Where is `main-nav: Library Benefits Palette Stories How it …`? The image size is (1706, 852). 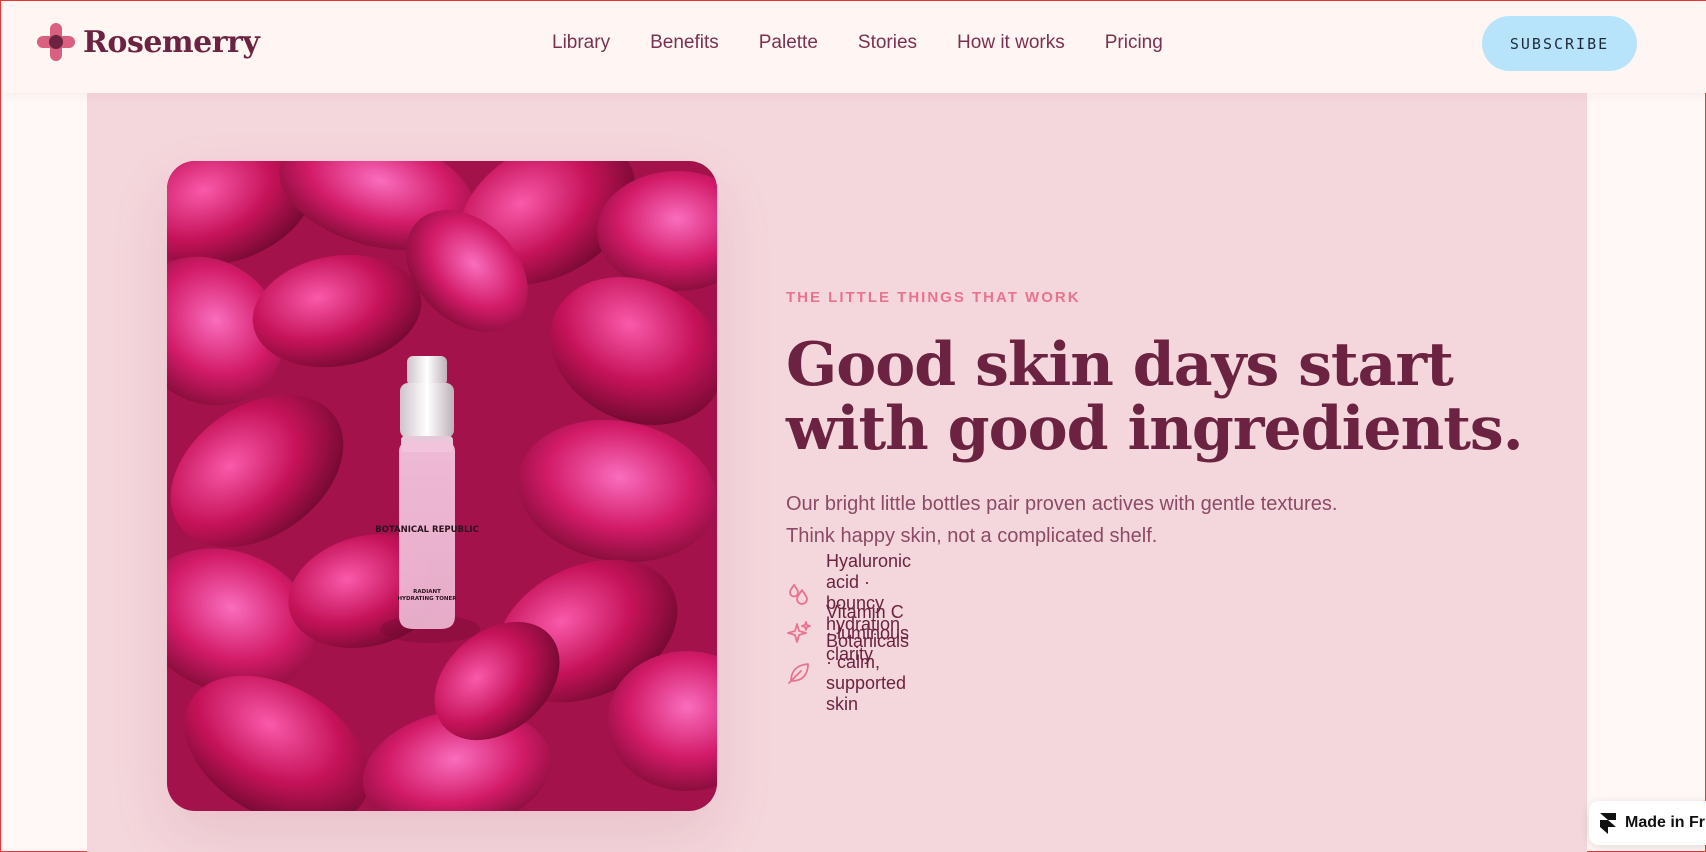
main-nav: Library Benefits Palette Stories How it … is located at coordinates (857, 43).